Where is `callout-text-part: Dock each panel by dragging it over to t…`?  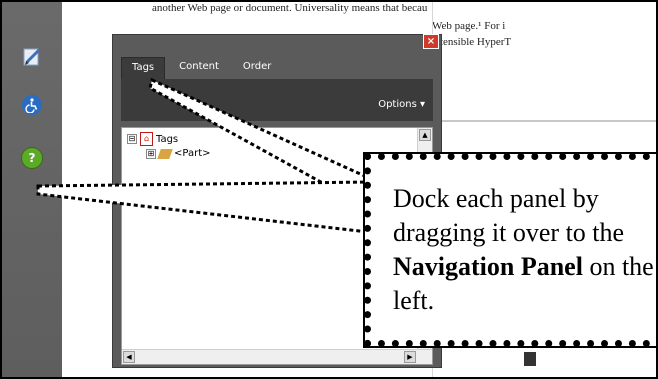 callout-text-part: Dock each panel by dragging it over to t… is located at coordinates (509, 215).